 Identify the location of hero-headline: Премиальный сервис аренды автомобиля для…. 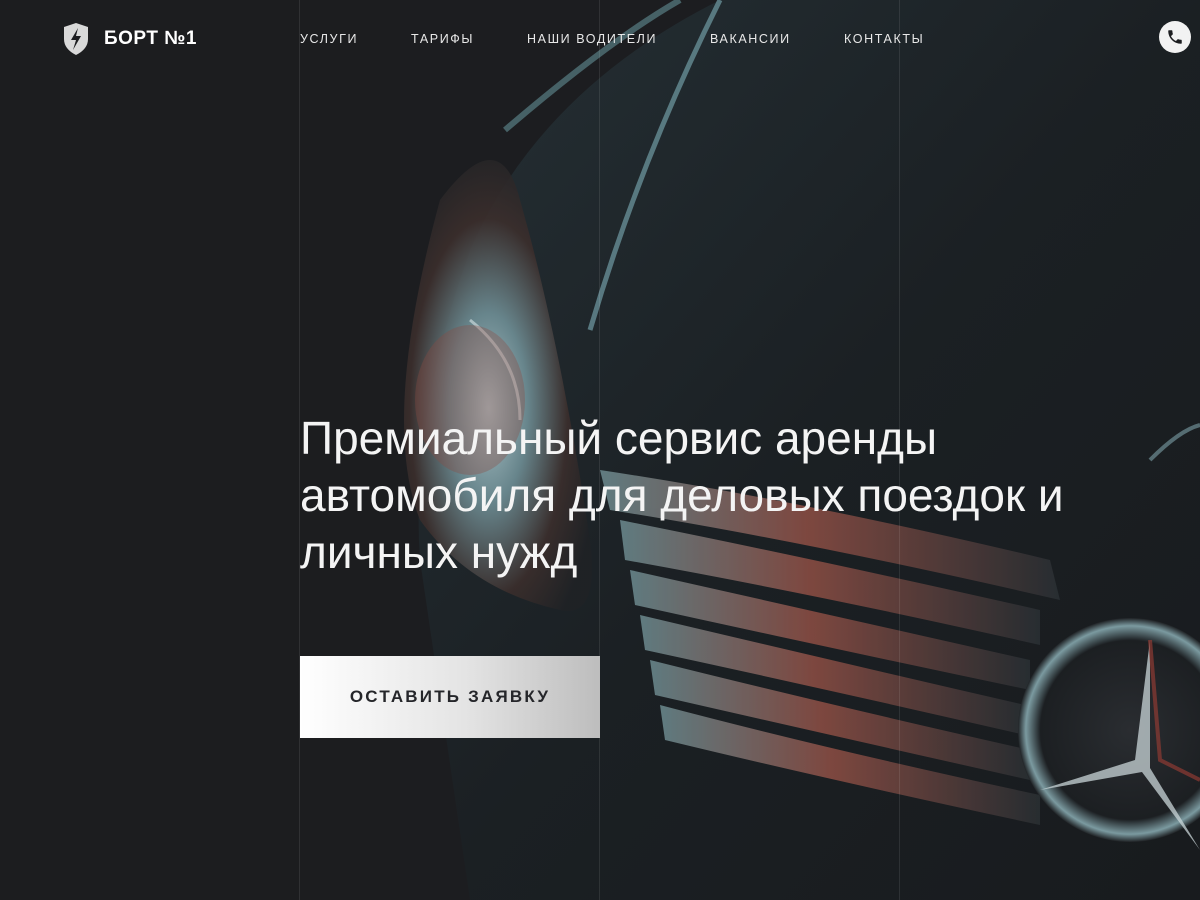
(682, 495).